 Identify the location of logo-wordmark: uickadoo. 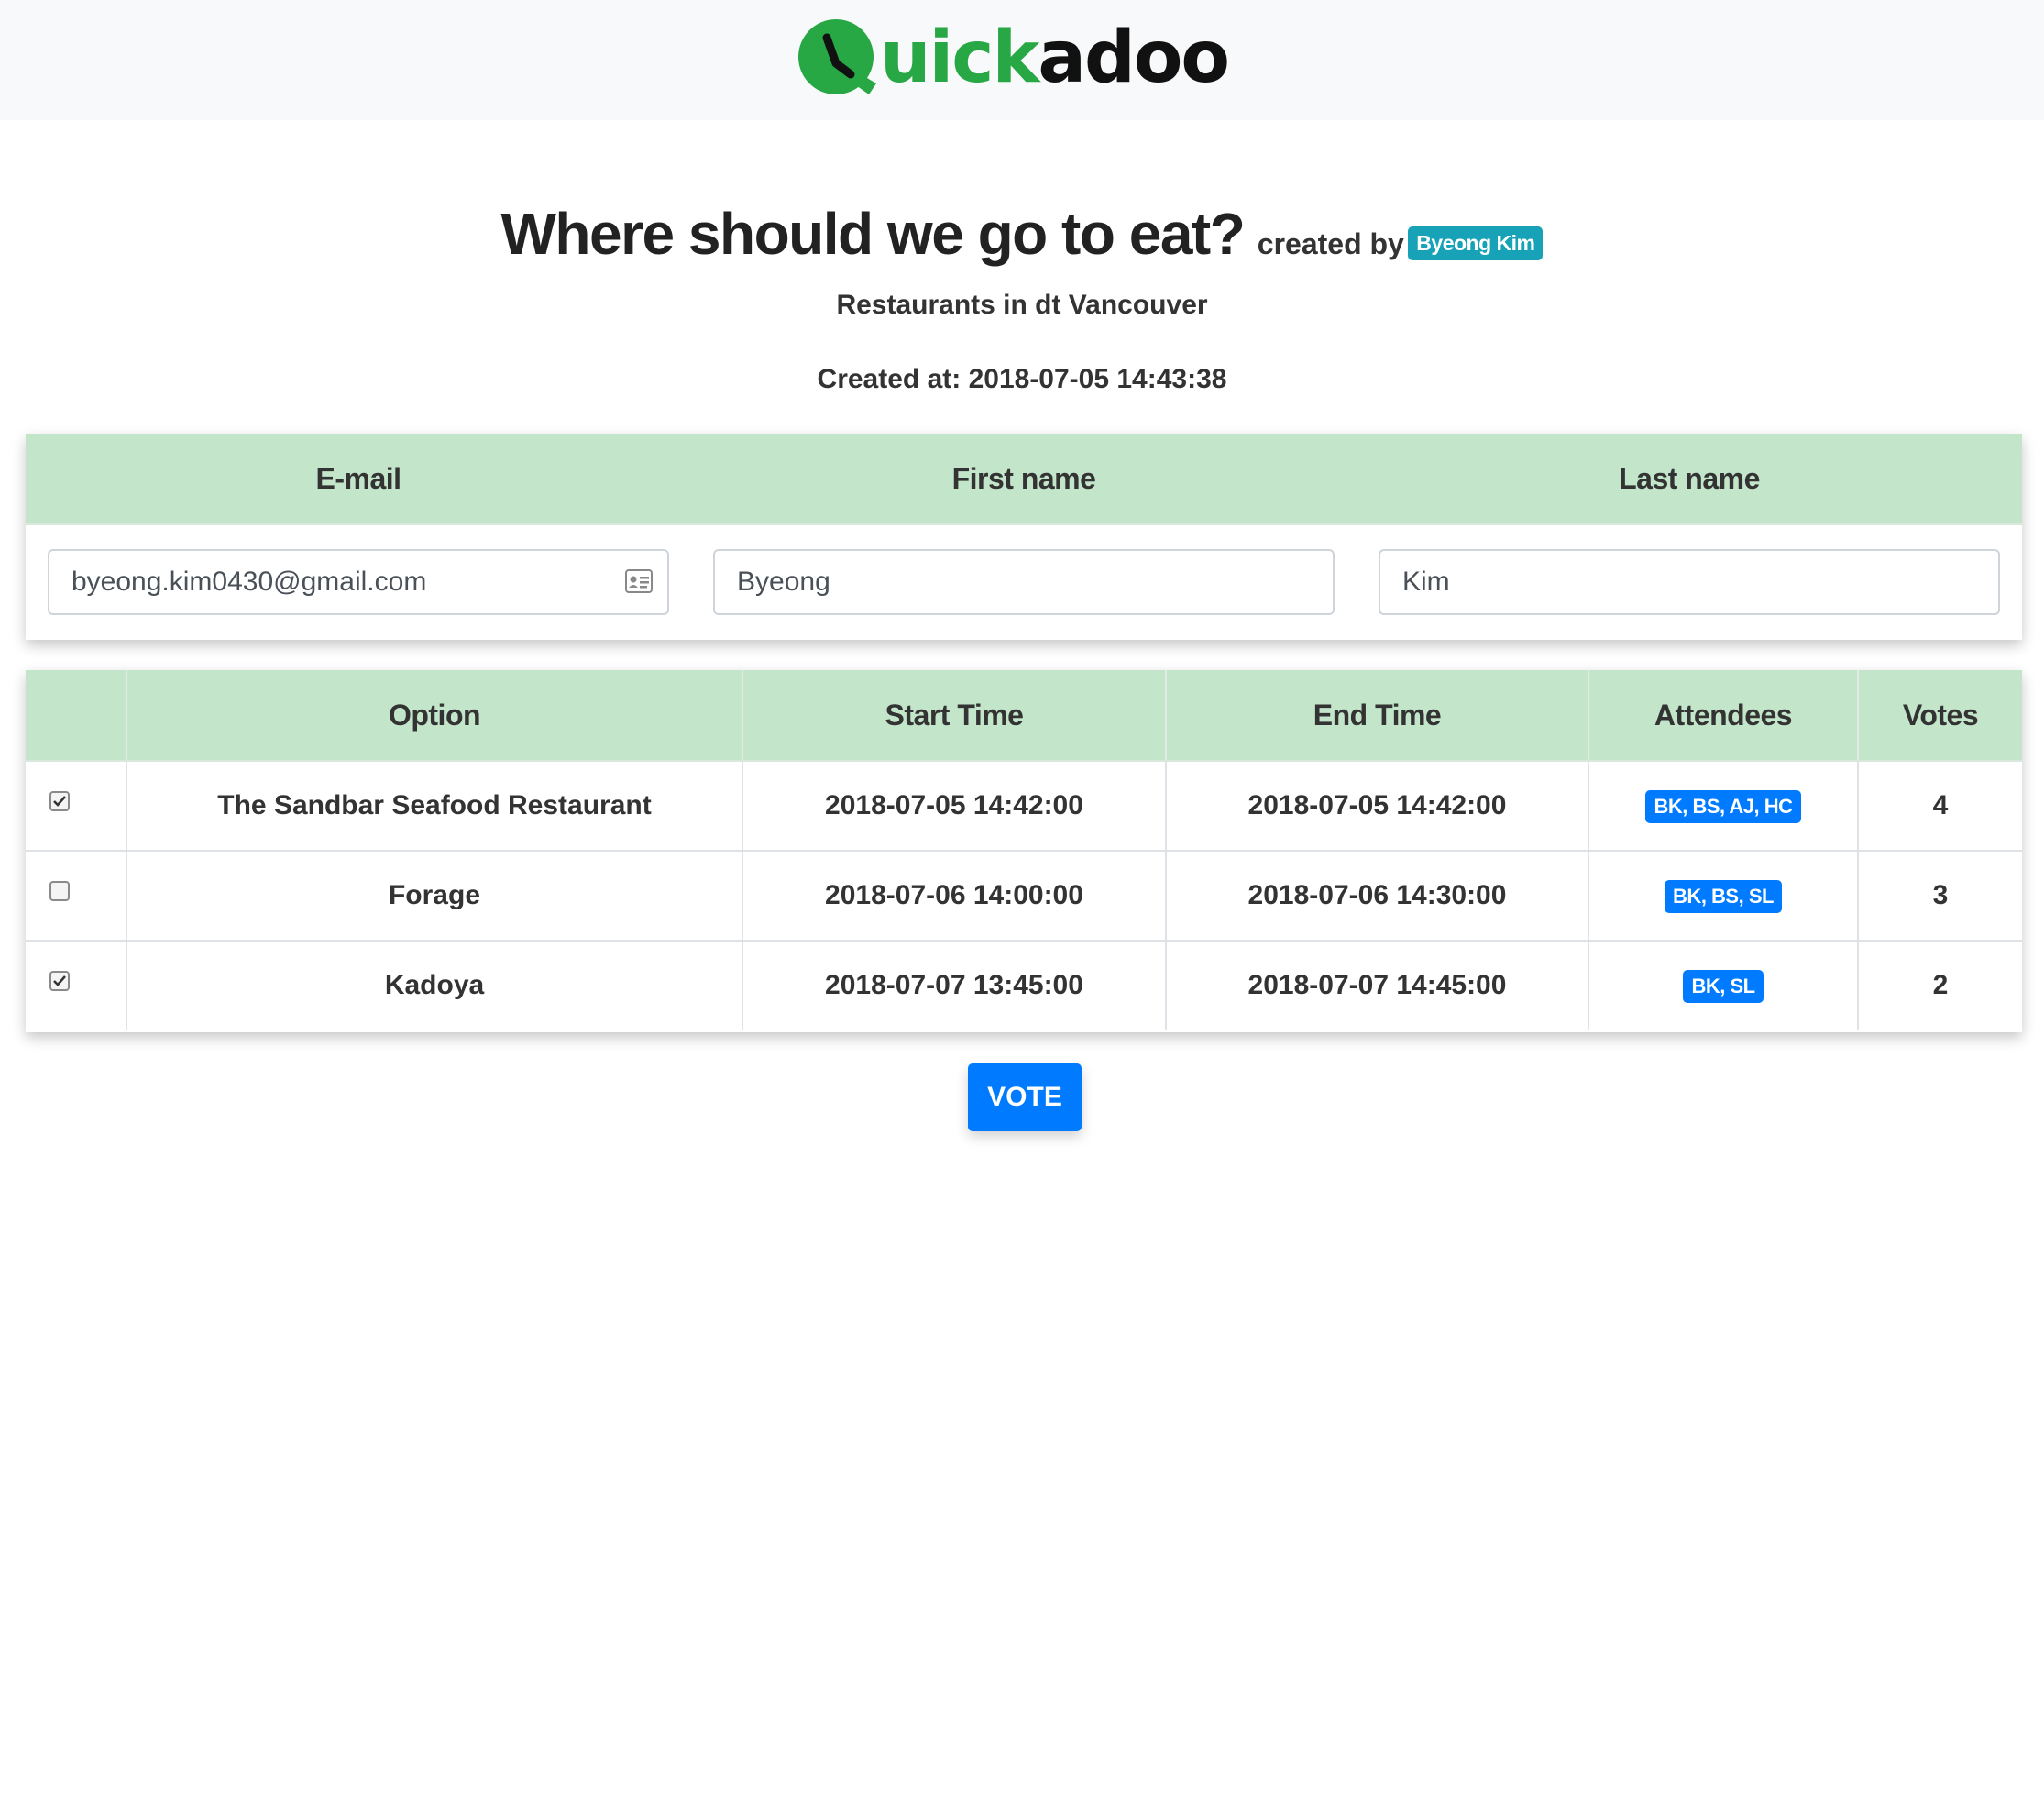
(1055, 58).